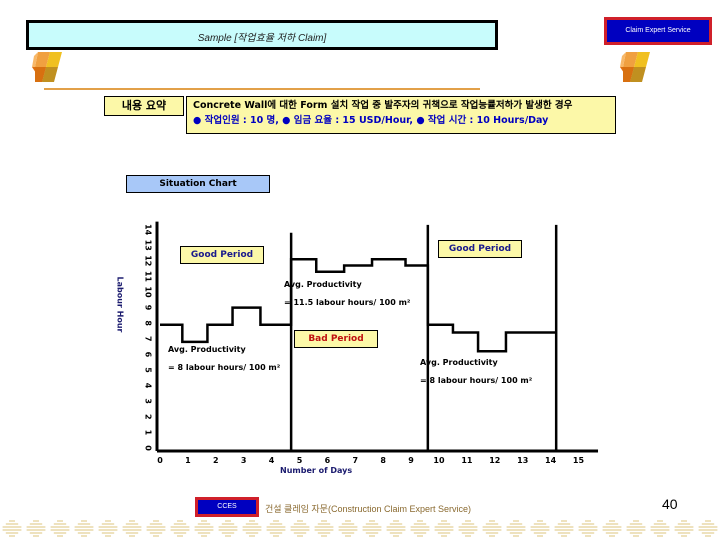 The width and height of the screenshot is (720, 540). I want to click on situation-chart-label: Situation Chart, so click(198, 184).